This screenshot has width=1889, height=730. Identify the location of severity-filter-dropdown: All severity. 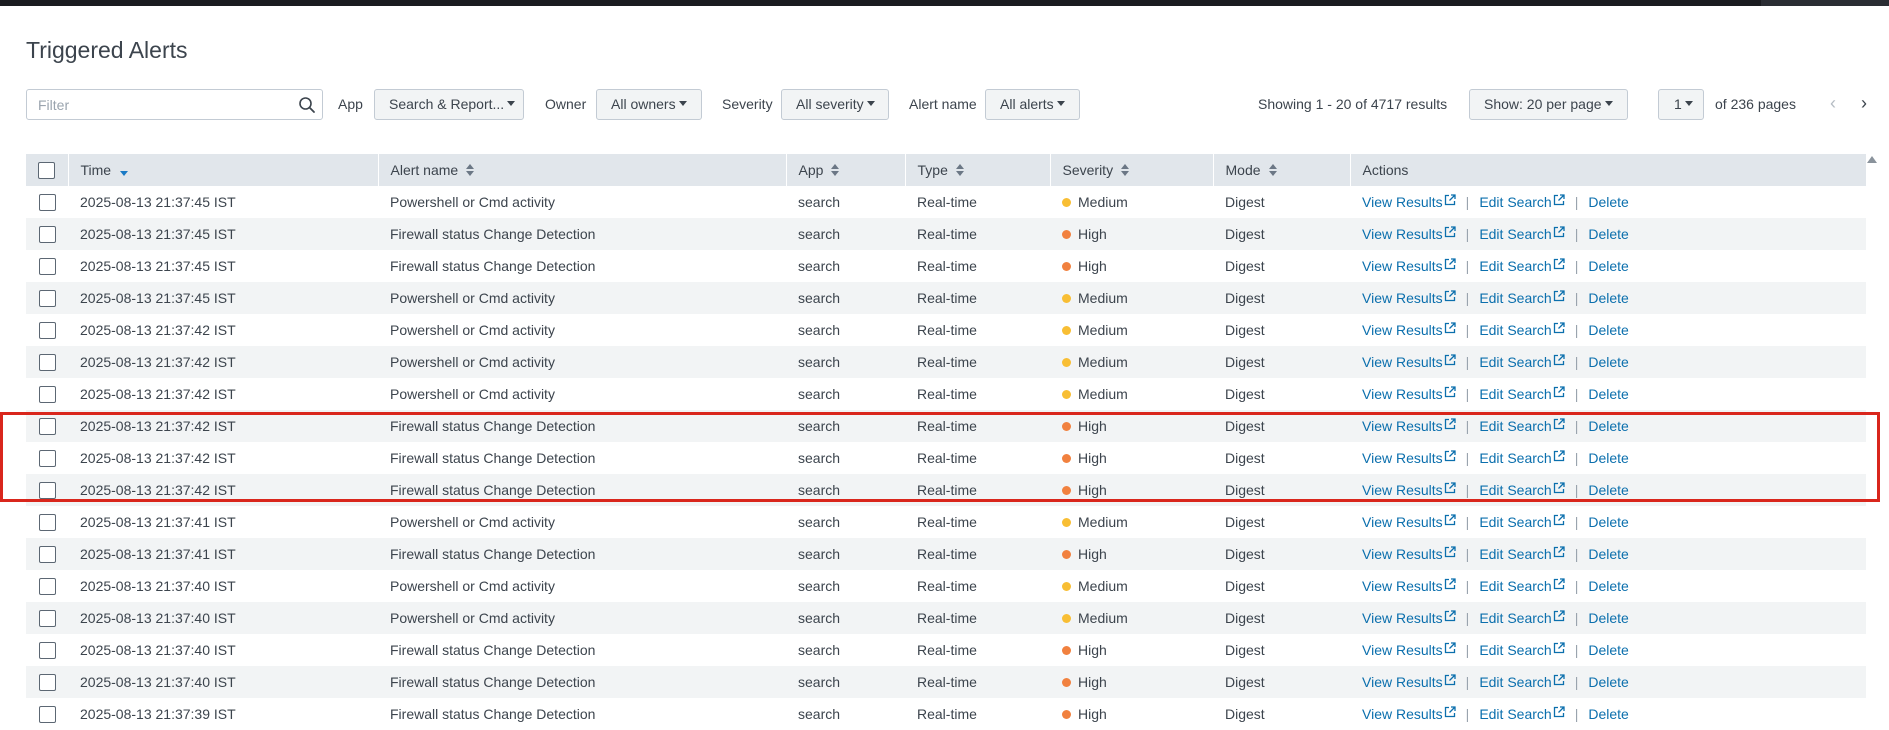
(835, 104).